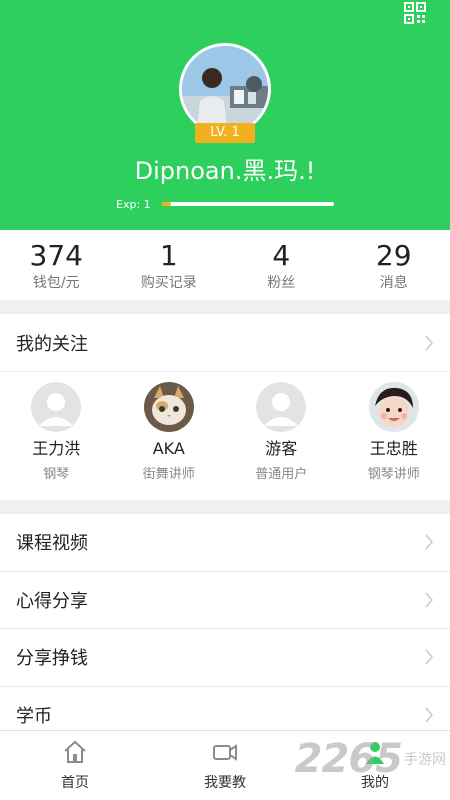 The width and height of the screenshot is (450, 800). Describe the element at coordinates (52, 544) in the screenshot. I see `menu-label: 课程视频` at that location.